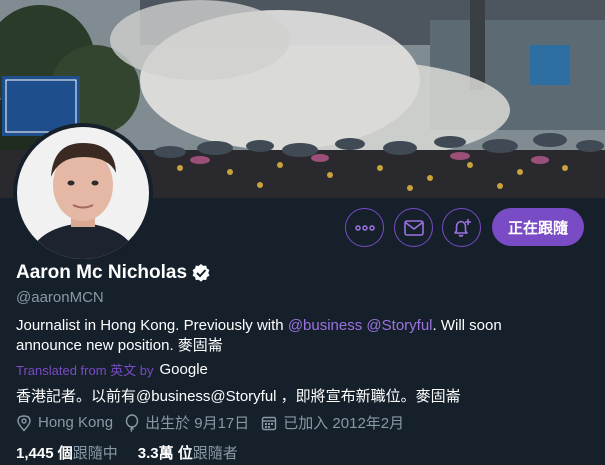 This screenshot has height=465, width=605. What do you see at coordinates (165, 453) in the screenshot?
I see `followers-count: 3.3萬 位` at bounding box center [165, 453].